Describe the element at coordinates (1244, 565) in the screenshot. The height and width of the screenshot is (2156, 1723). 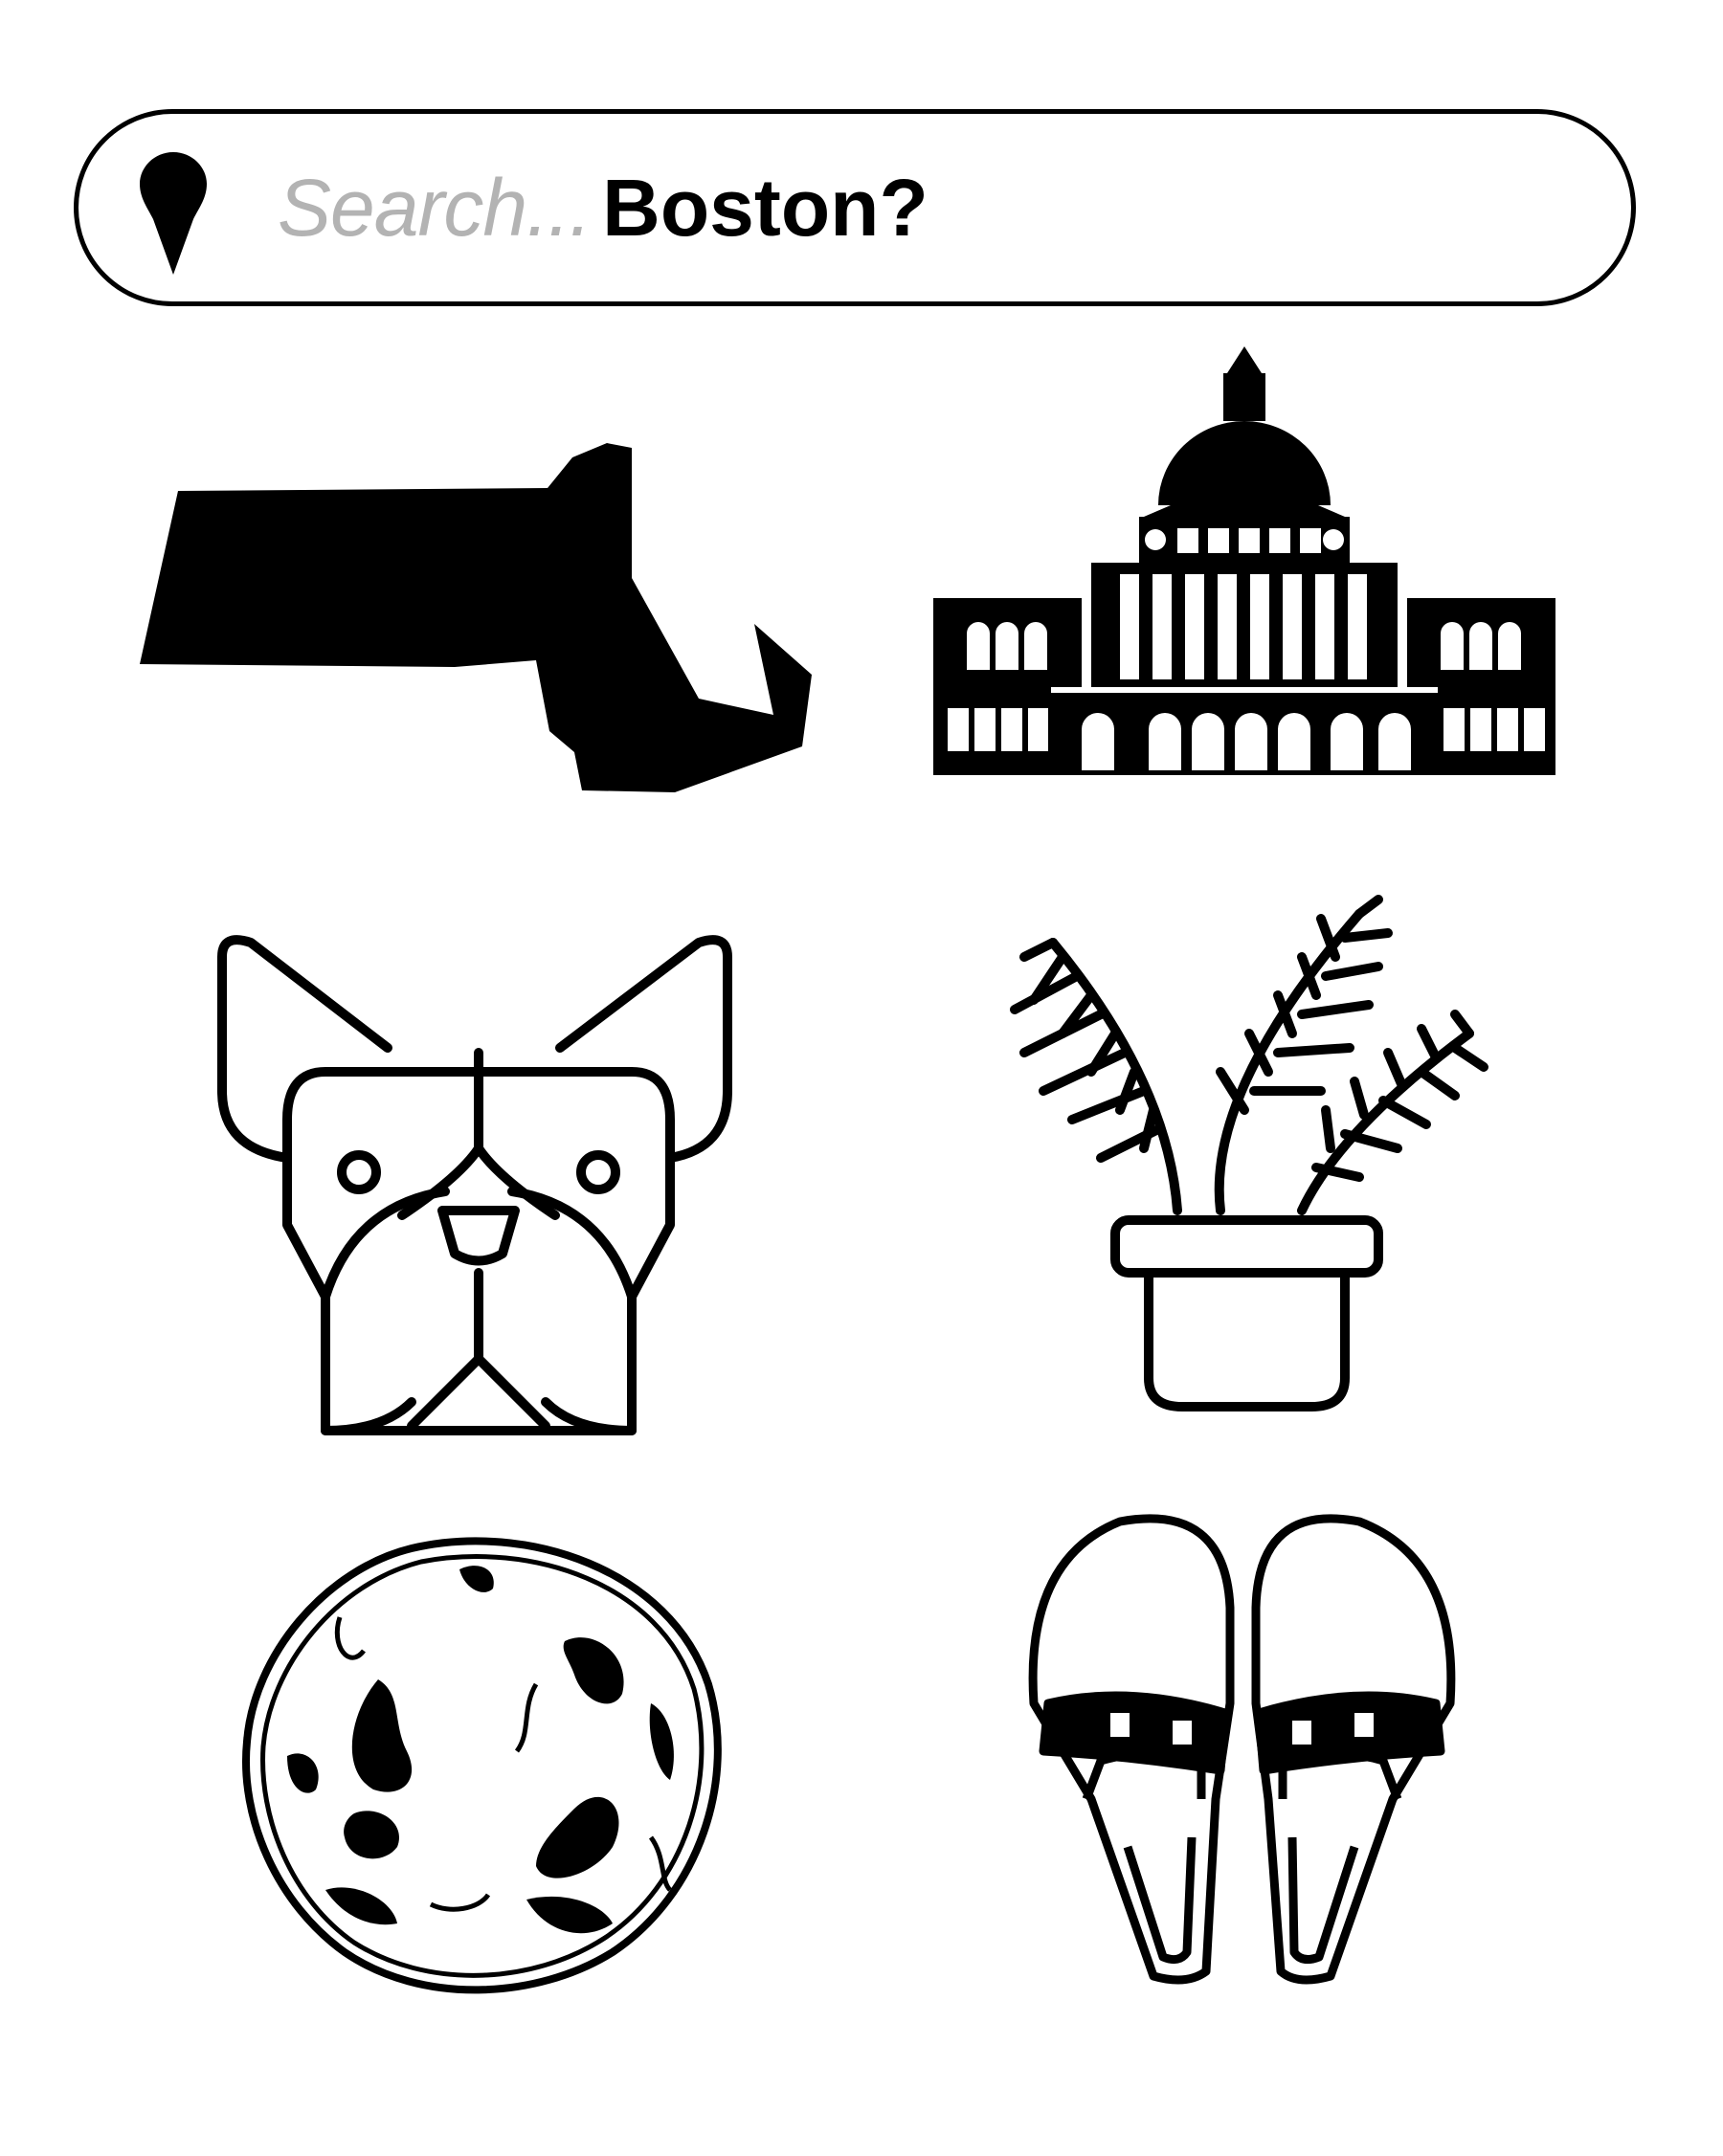
I see `state-house-icon` at that location.